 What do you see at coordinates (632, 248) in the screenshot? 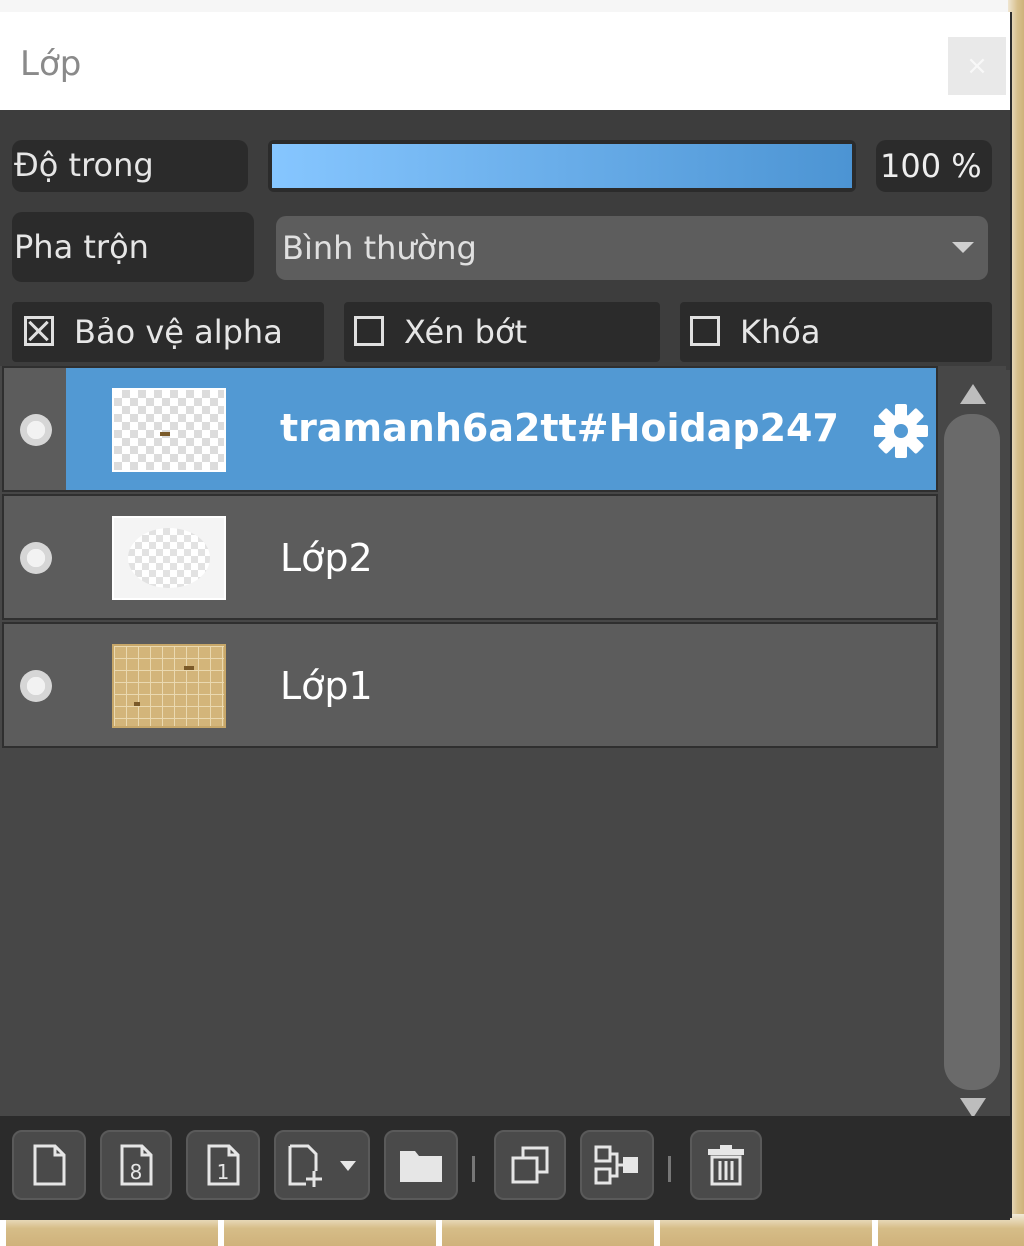
I see `blend-mode-select: Bình thường` at bounding box center [632, 248].